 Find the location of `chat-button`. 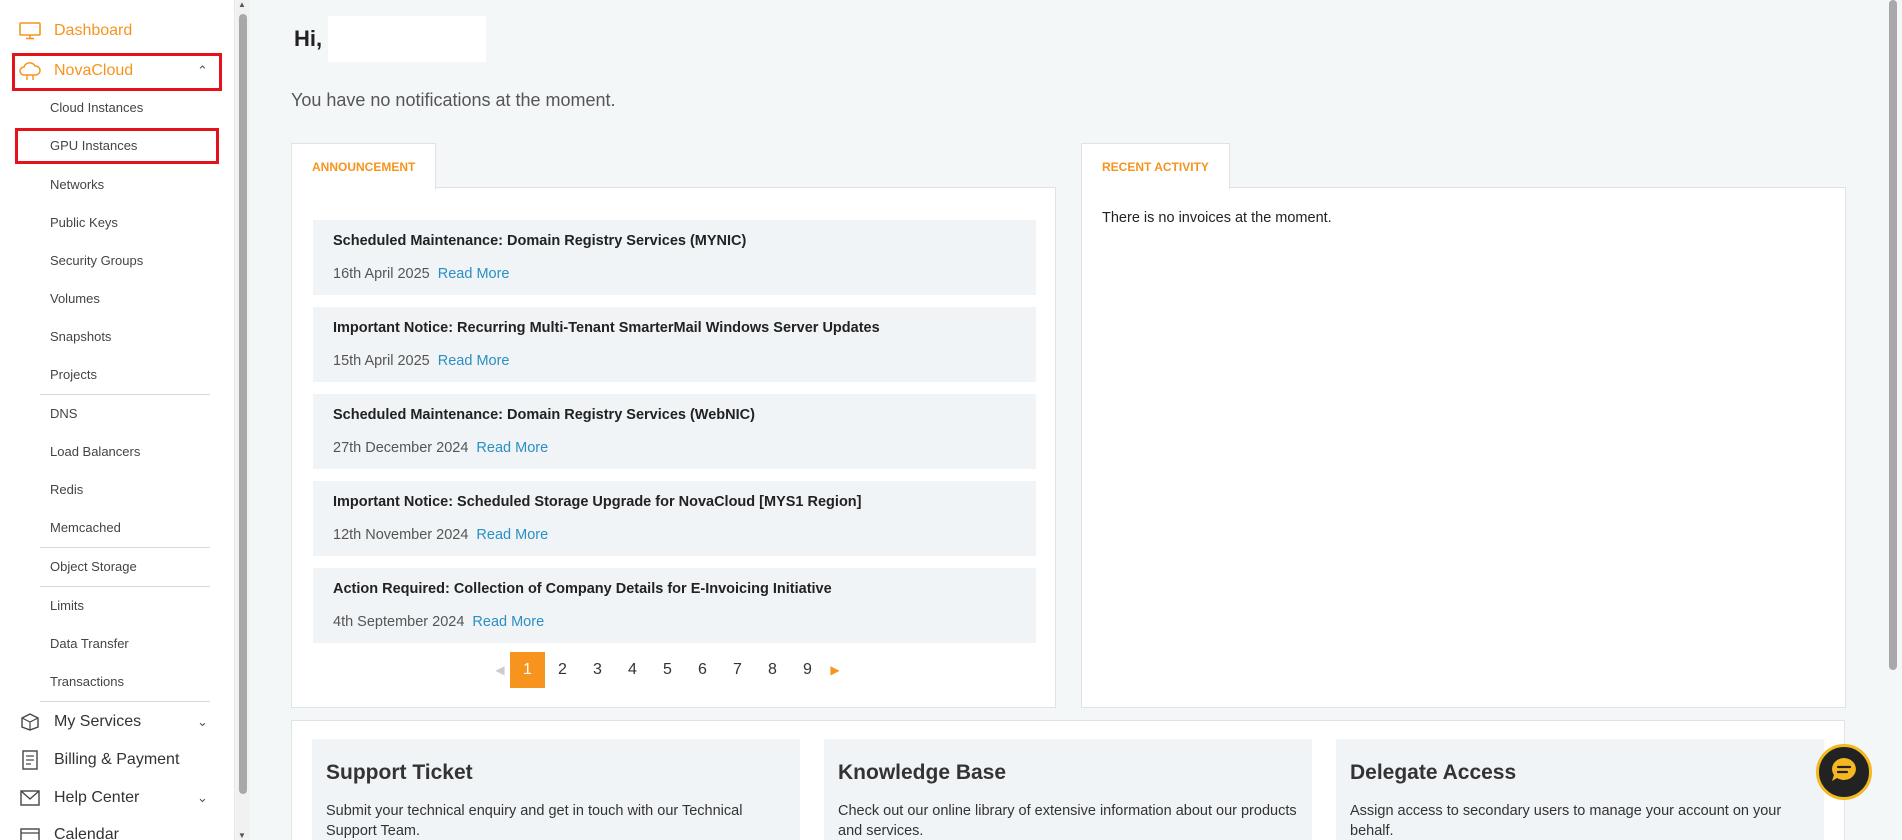

chat-button is located at coordinates (1844, 772).